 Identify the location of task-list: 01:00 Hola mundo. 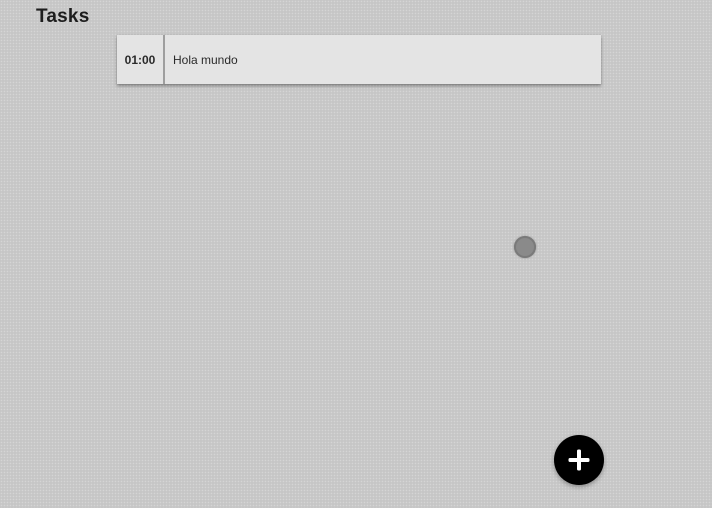
(359, 59).